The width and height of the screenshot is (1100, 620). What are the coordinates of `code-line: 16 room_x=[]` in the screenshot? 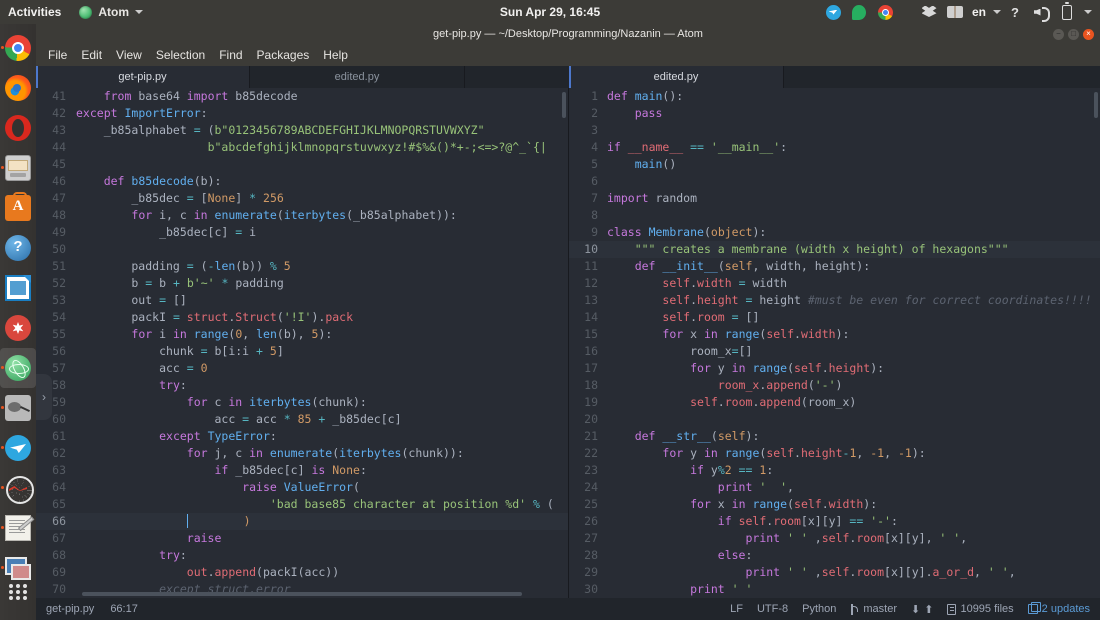 It's located at (834, 351).